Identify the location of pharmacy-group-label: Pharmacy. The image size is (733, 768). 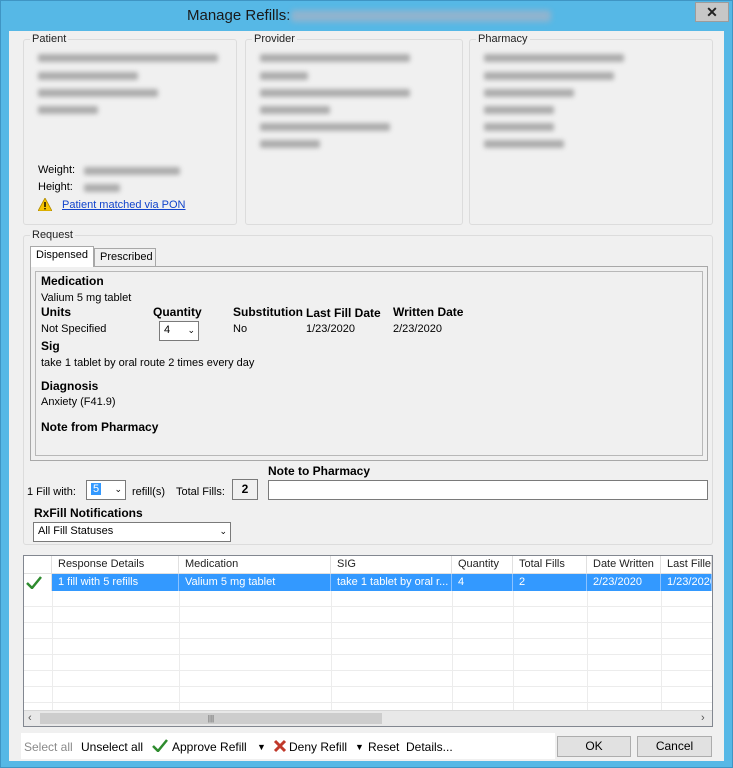
(503, 39).